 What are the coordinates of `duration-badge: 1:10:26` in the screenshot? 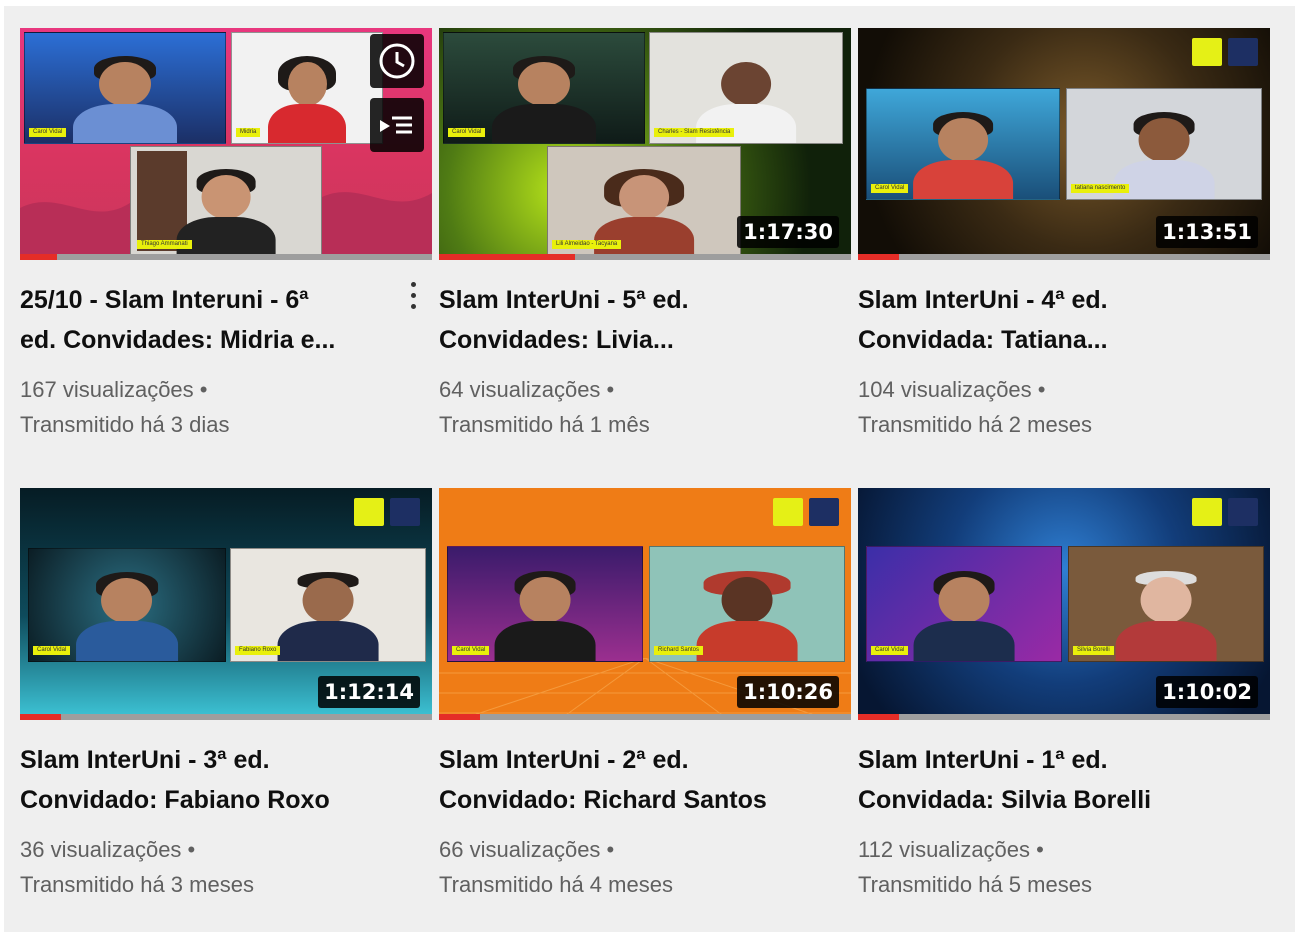 It's located at (788, 692).